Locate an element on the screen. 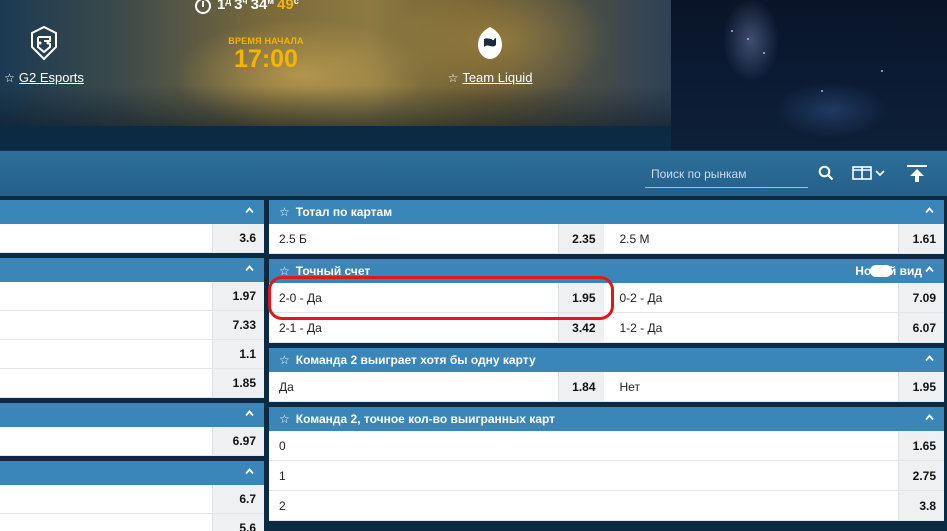  countdown-hours-unit: ч is located at coordinates (245, 3).